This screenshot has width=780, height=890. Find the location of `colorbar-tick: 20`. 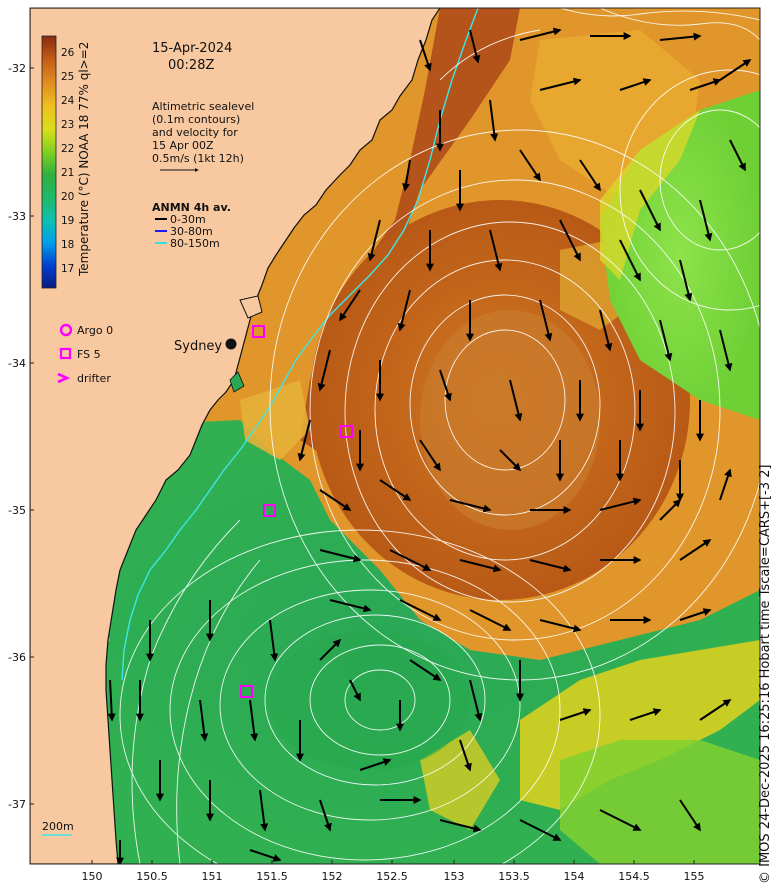

colorbar-tick: 20 is located at coordinates (67, 197).